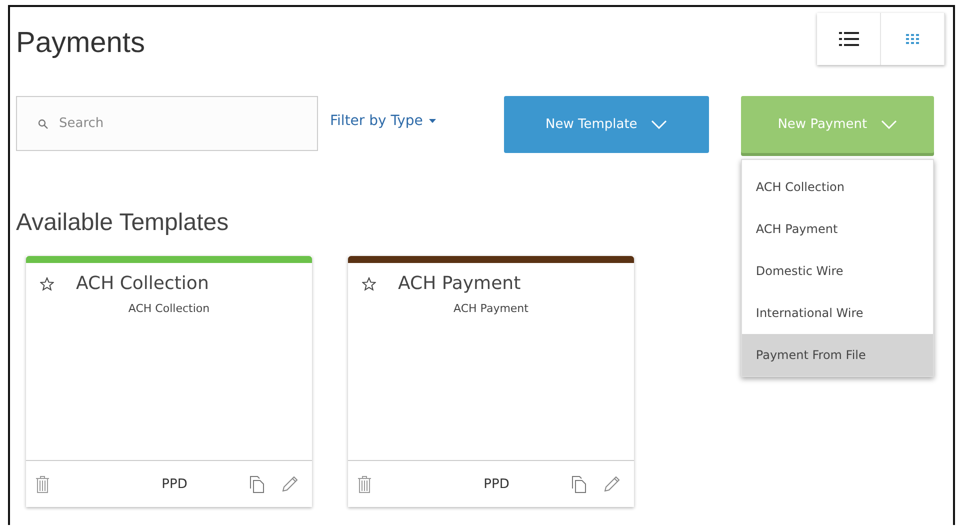  I want to click on list-view-button, so click(849, 39).